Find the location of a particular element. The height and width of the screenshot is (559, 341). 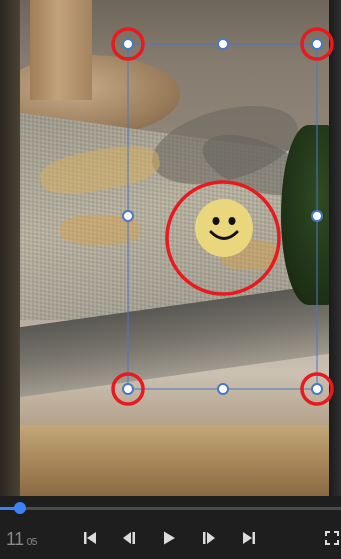

skip-to-end-icon is located at coordinates (249, 538).